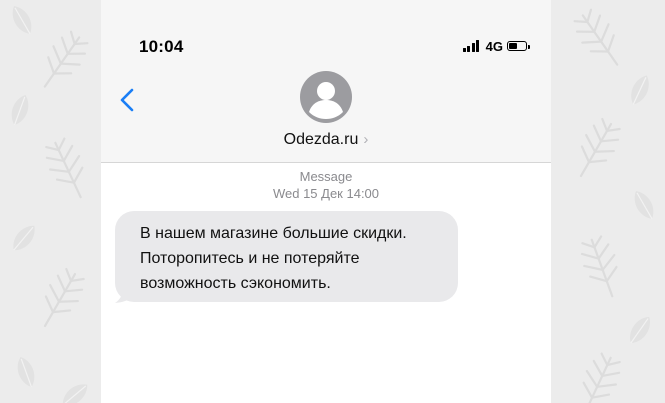 The height and width of the screenshot is (403, 665). I want to click on message-type-label: Message, so click(326, 176).